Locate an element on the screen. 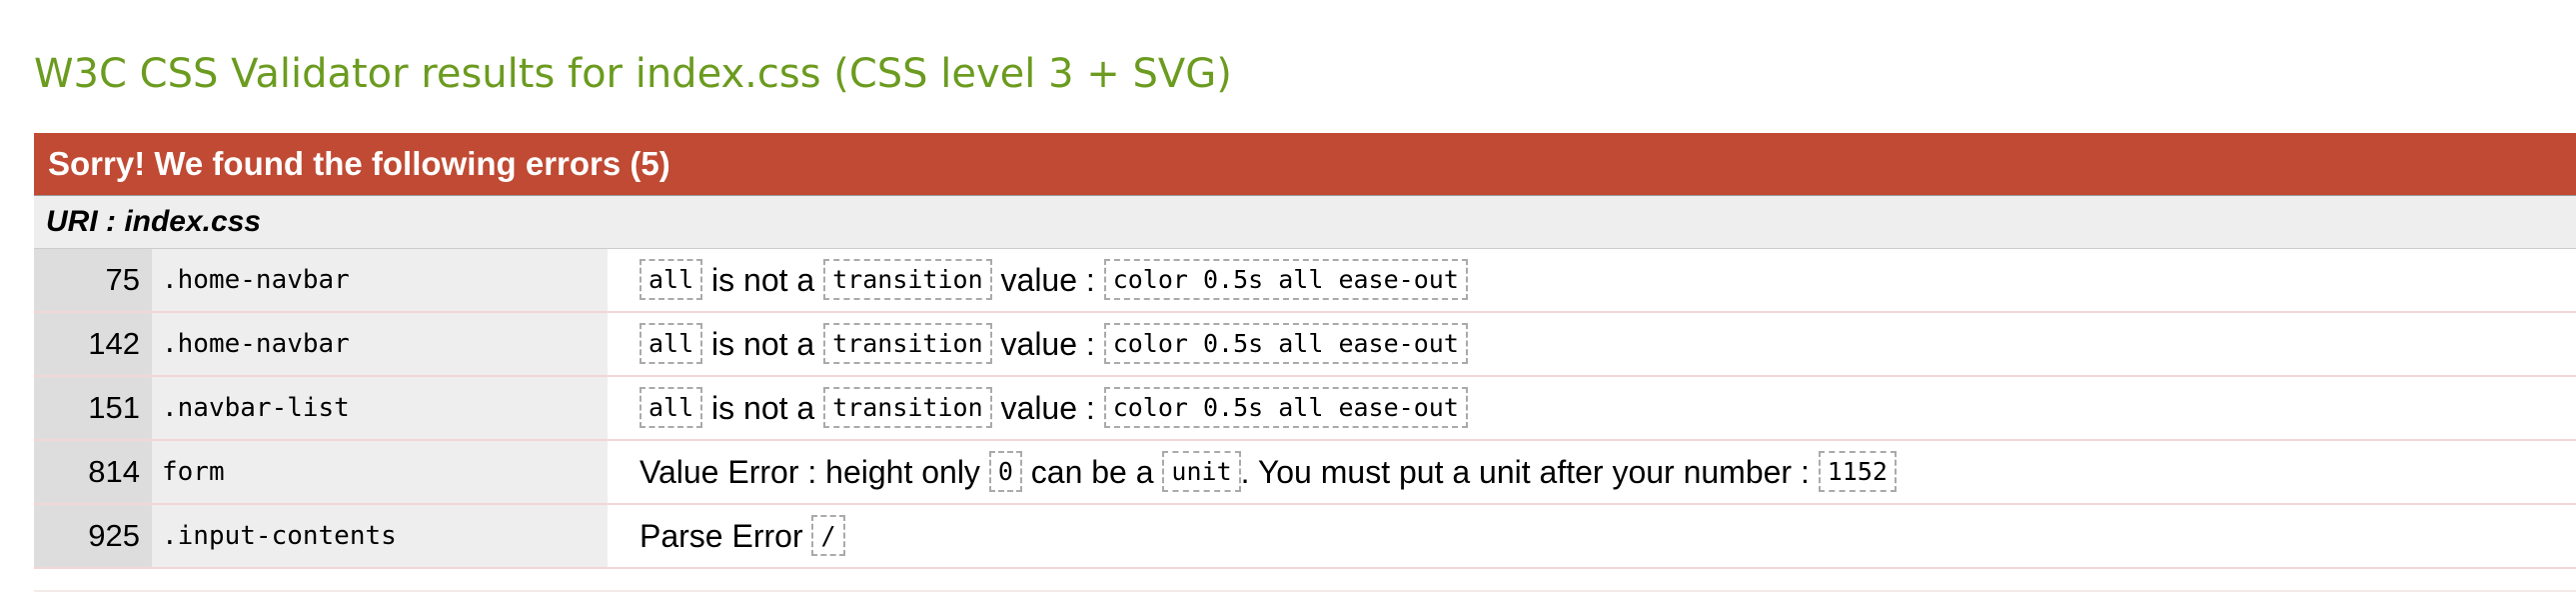  uri-label: URI : index.css is located at coordinates (1305, 222).